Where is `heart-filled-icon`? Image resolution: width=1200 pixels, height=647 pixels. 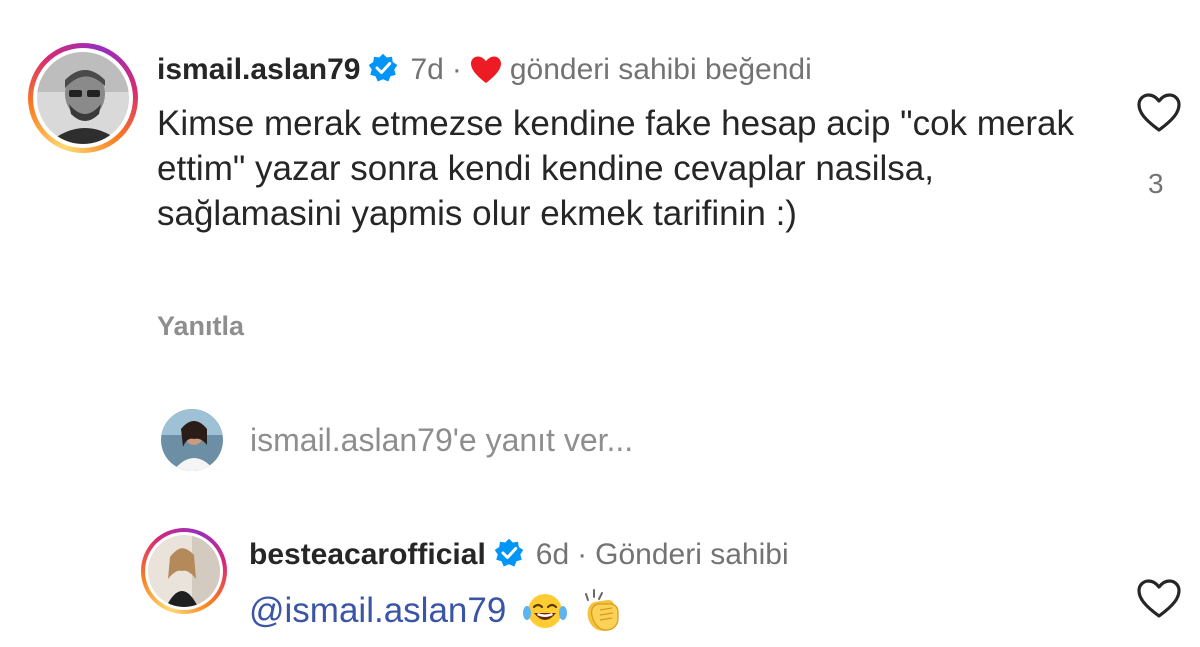
heart-filled-icon is located at coordinates (486, 70).